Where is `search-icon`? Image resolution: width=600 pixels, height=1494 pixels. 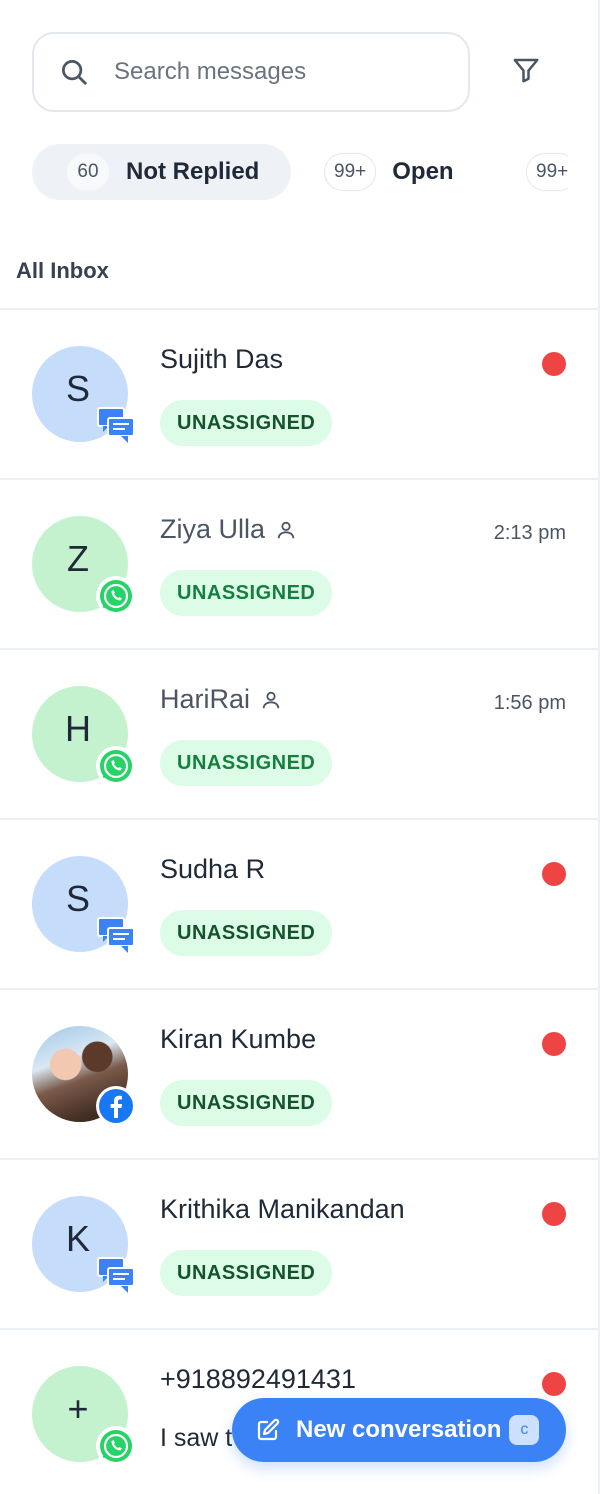
search-icon is located at coordinates (74, 72).